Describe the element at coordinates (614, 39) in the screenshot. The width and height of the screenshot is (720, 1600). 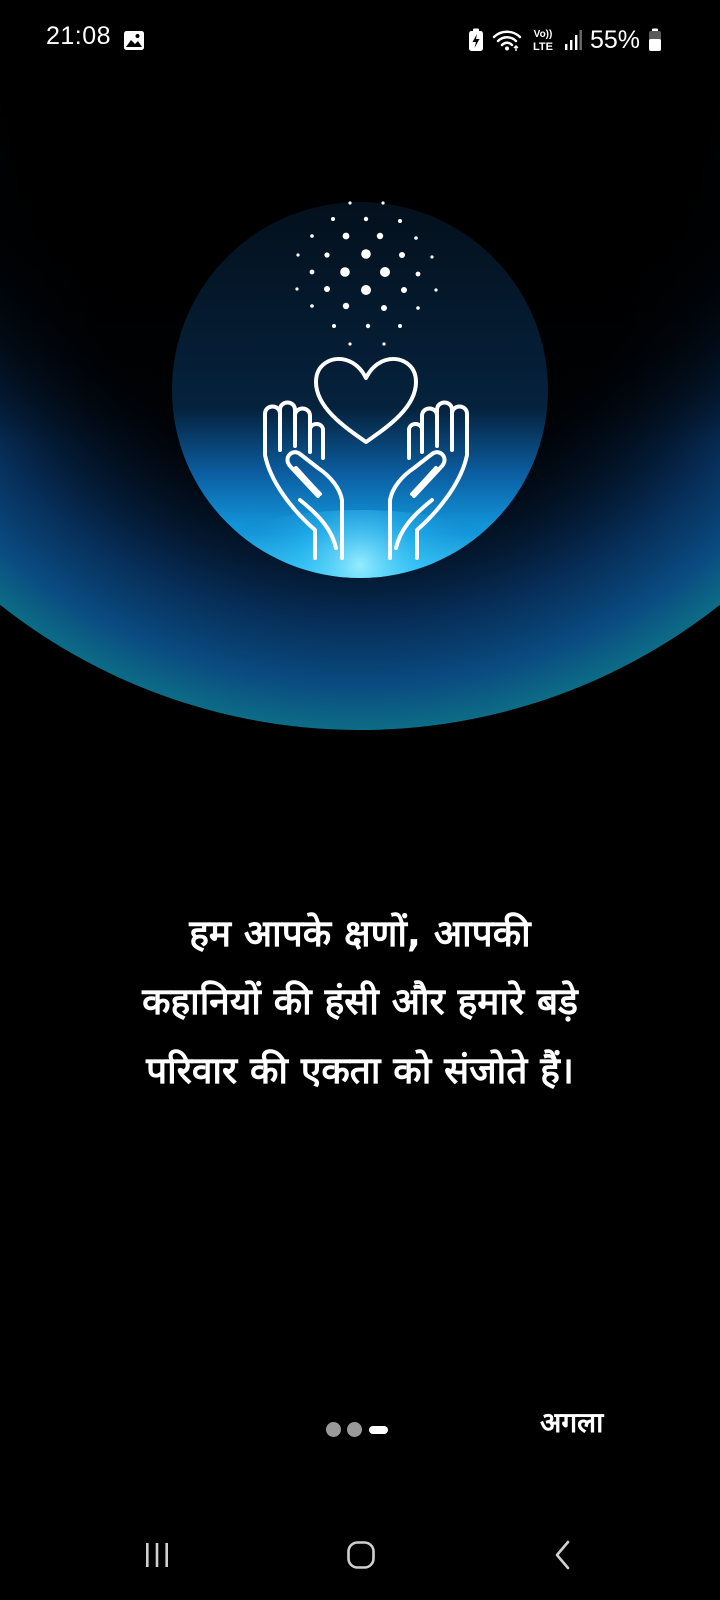
I see `battery-percent: 55%` at that location.